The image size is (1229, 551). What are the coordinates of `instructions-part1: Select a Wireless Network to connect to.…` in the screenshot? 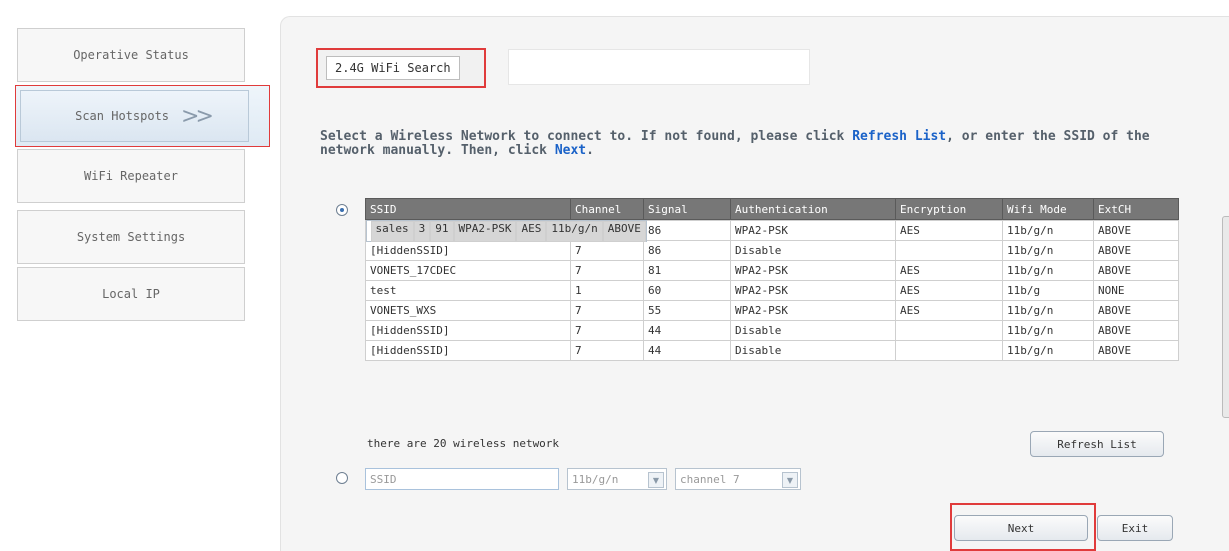 It's located at (586, 136).